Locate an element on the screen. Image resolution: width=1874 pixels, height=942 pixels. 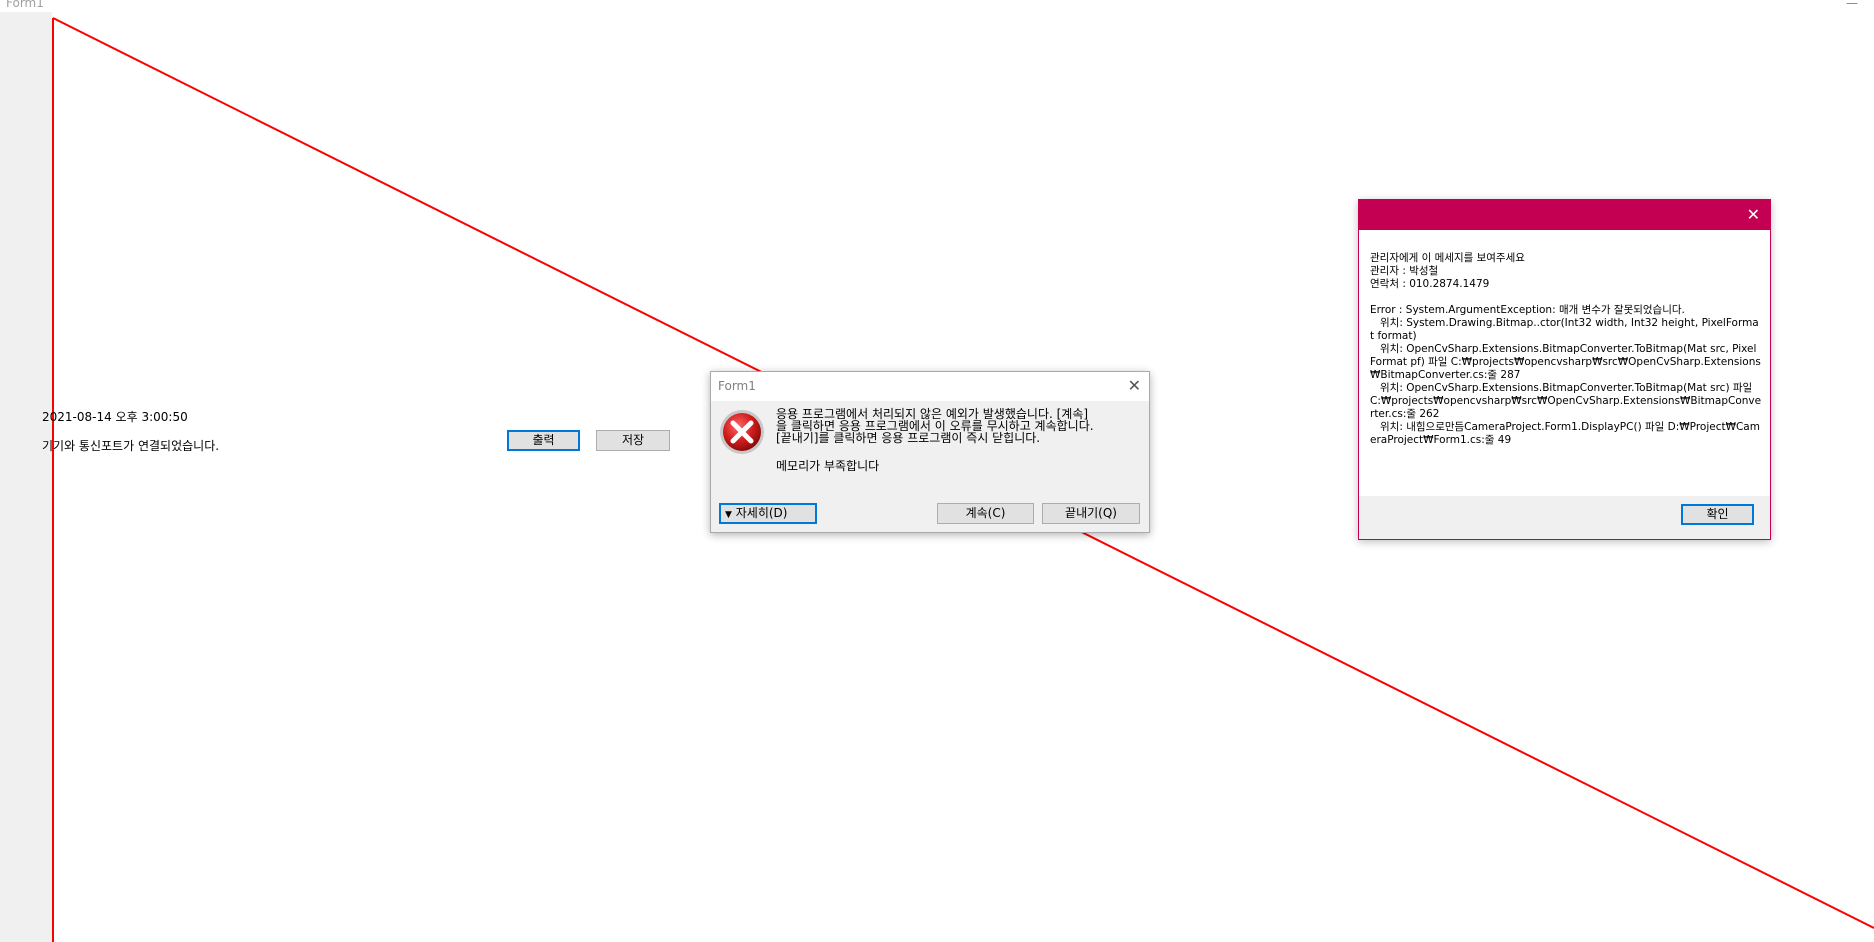
admin-text-line: 연락처 : 010.2874.1479 is located at coordinates (1430, 284).